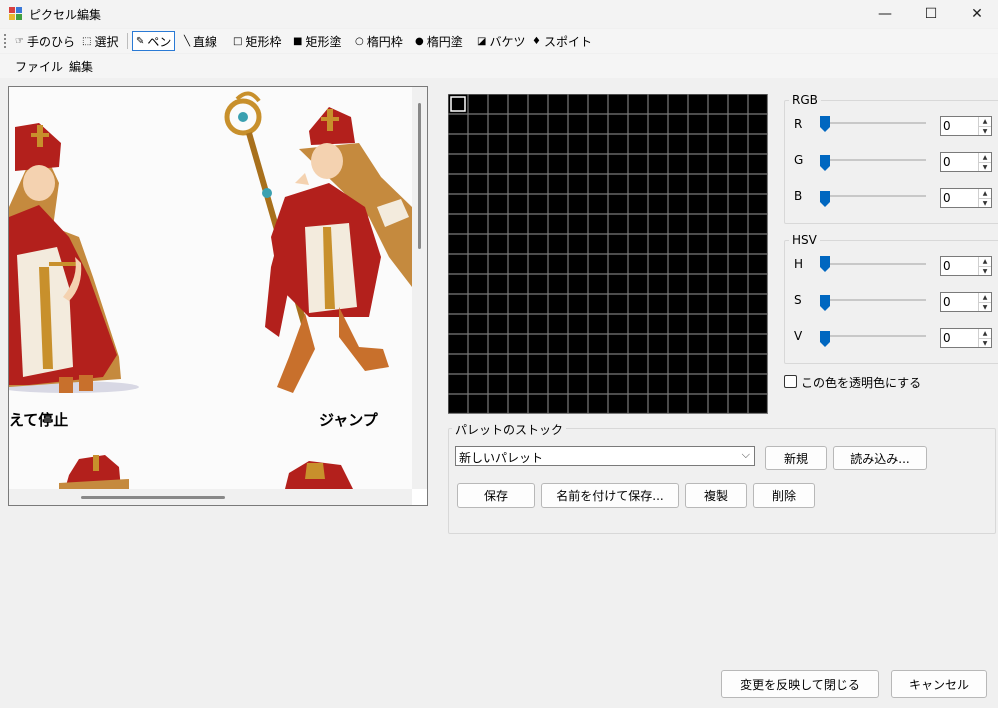 This screenshot has width=998, height=708. What do you see at coordinates (349, 420) in the screenshot?
I see `caption-right: ジャンプ` at bounding box center [349, 420].